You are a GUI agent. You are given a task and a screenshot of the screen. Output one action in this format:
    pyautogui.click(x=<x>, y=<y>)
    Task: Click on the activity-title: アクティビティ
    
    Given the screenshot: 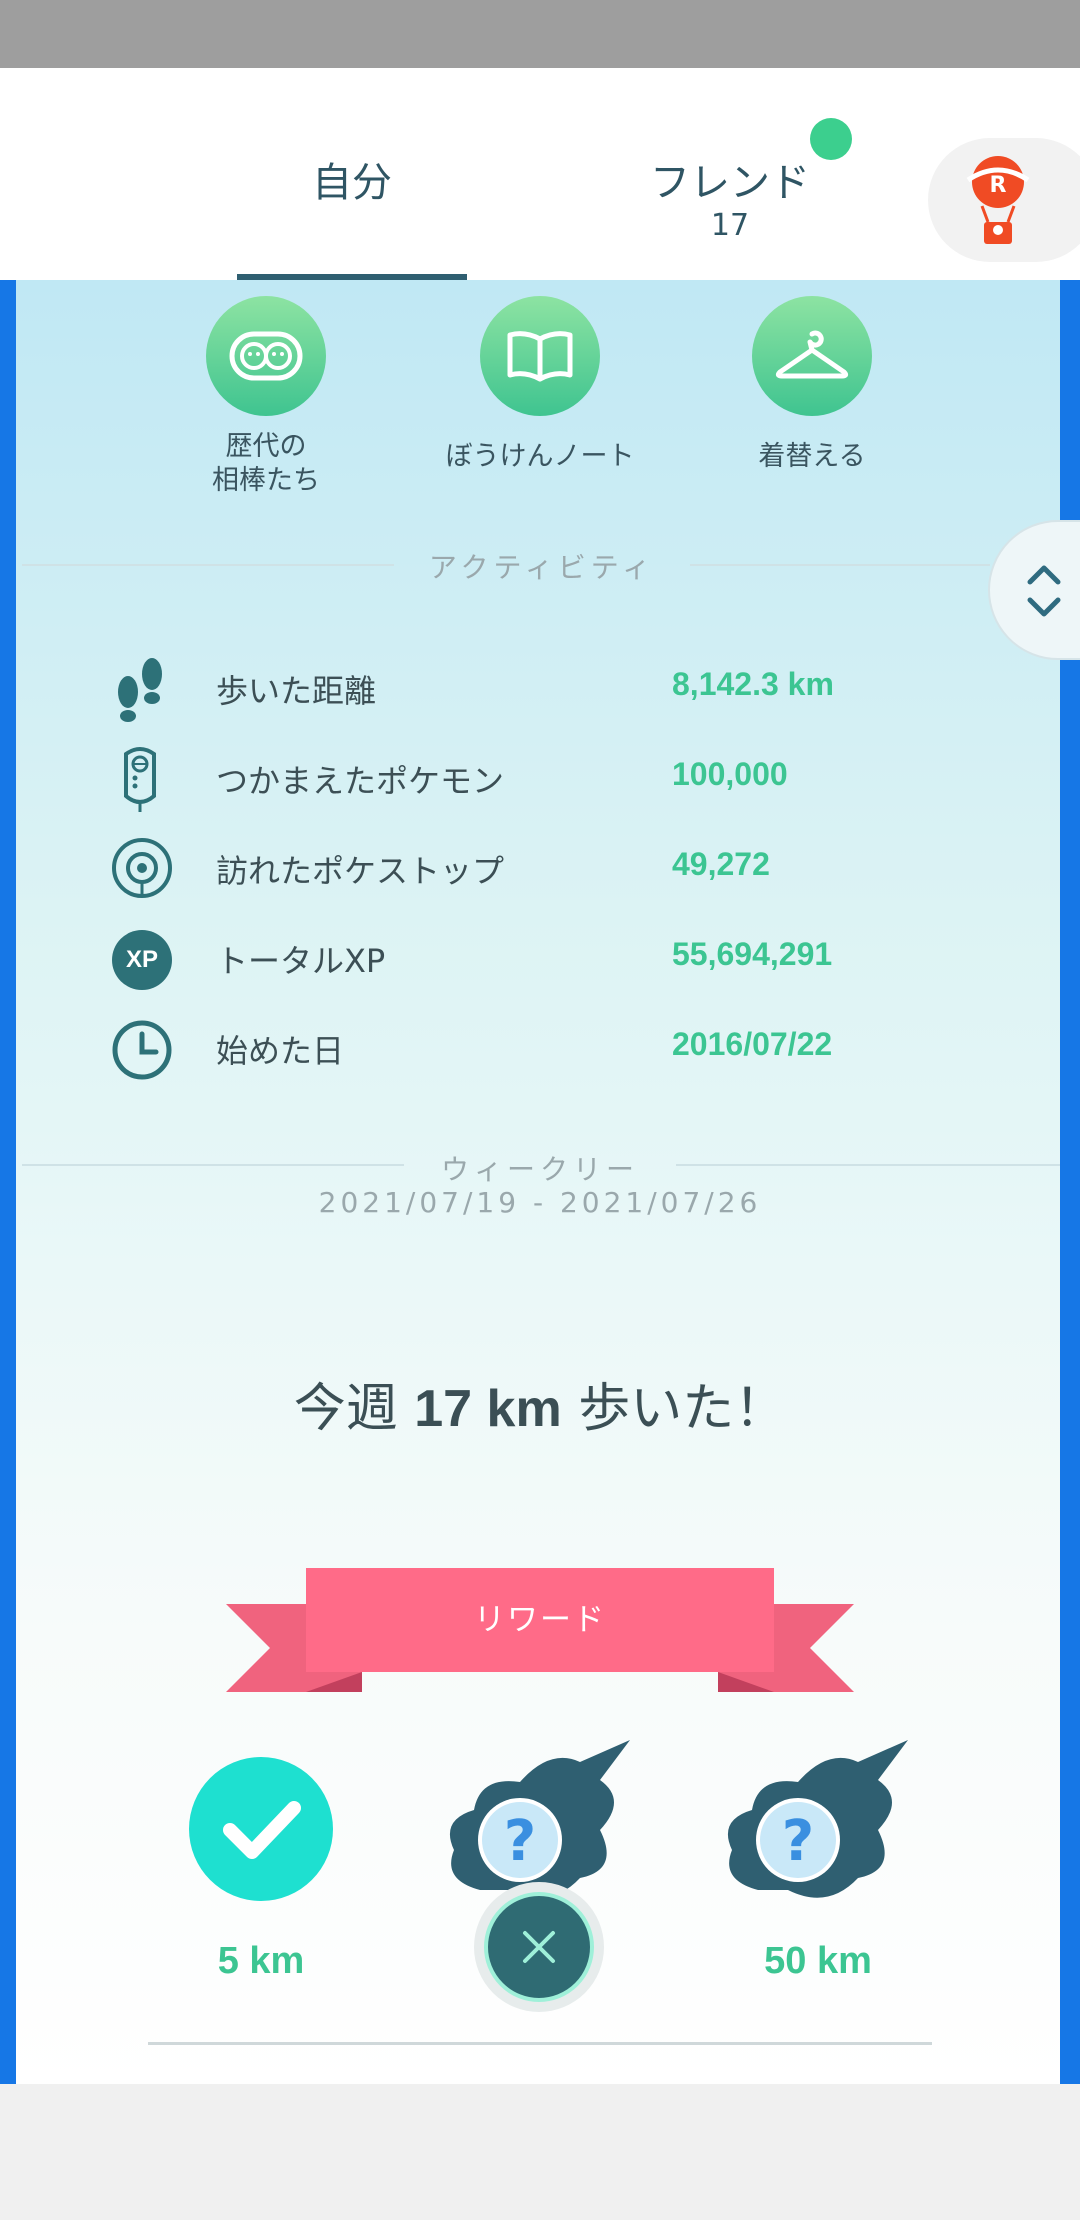 What is the action you would take?
    pyautogui.click(x=542, y=567)
    